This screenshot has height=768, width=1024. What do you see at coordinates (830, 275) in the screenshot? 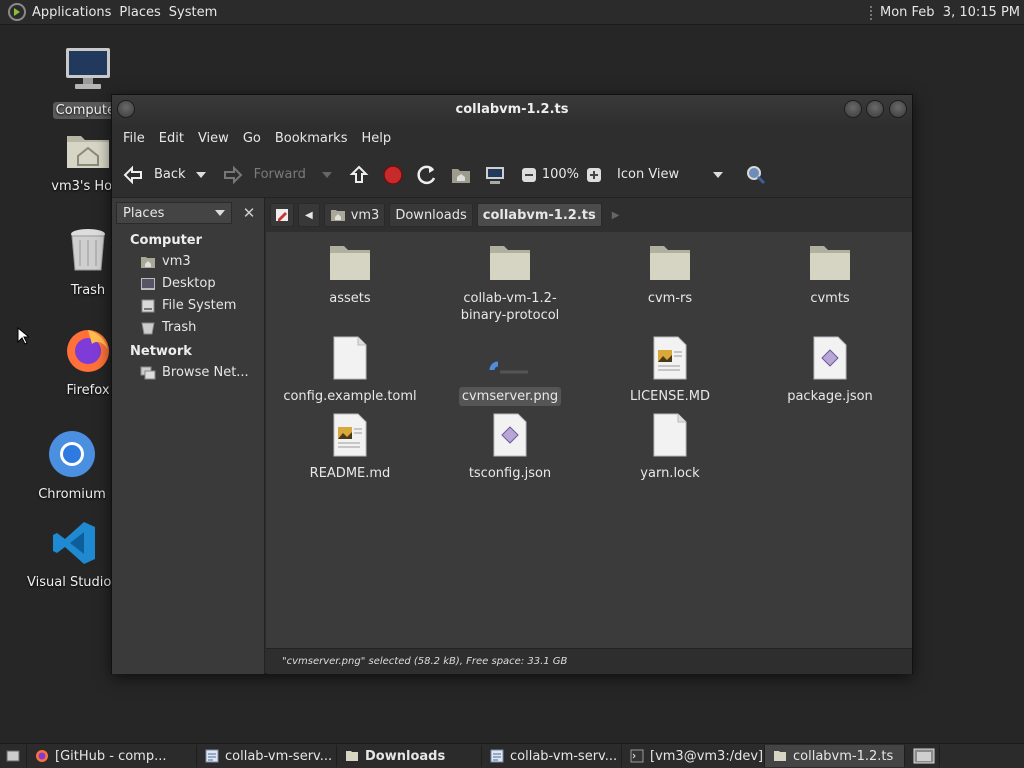
I see `file-item: cvmts` at bounding box center [830, 275].